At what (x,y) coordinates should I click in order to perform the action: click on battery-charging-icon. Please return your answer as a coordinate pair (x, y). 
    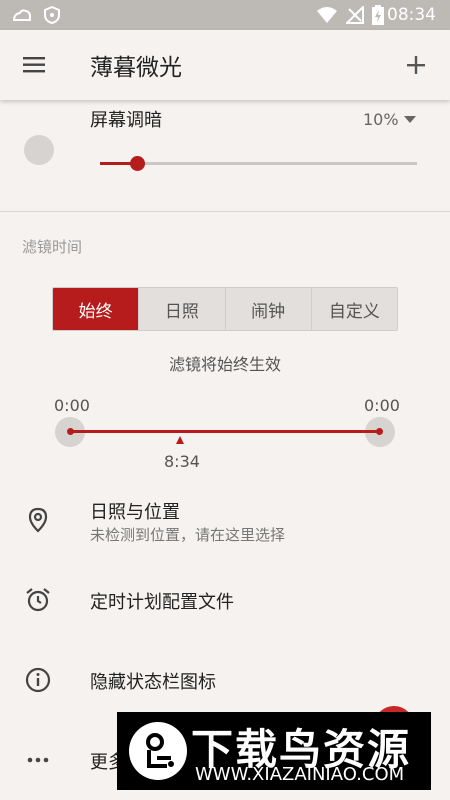
    Looking at the image, I should click on (378, 15).